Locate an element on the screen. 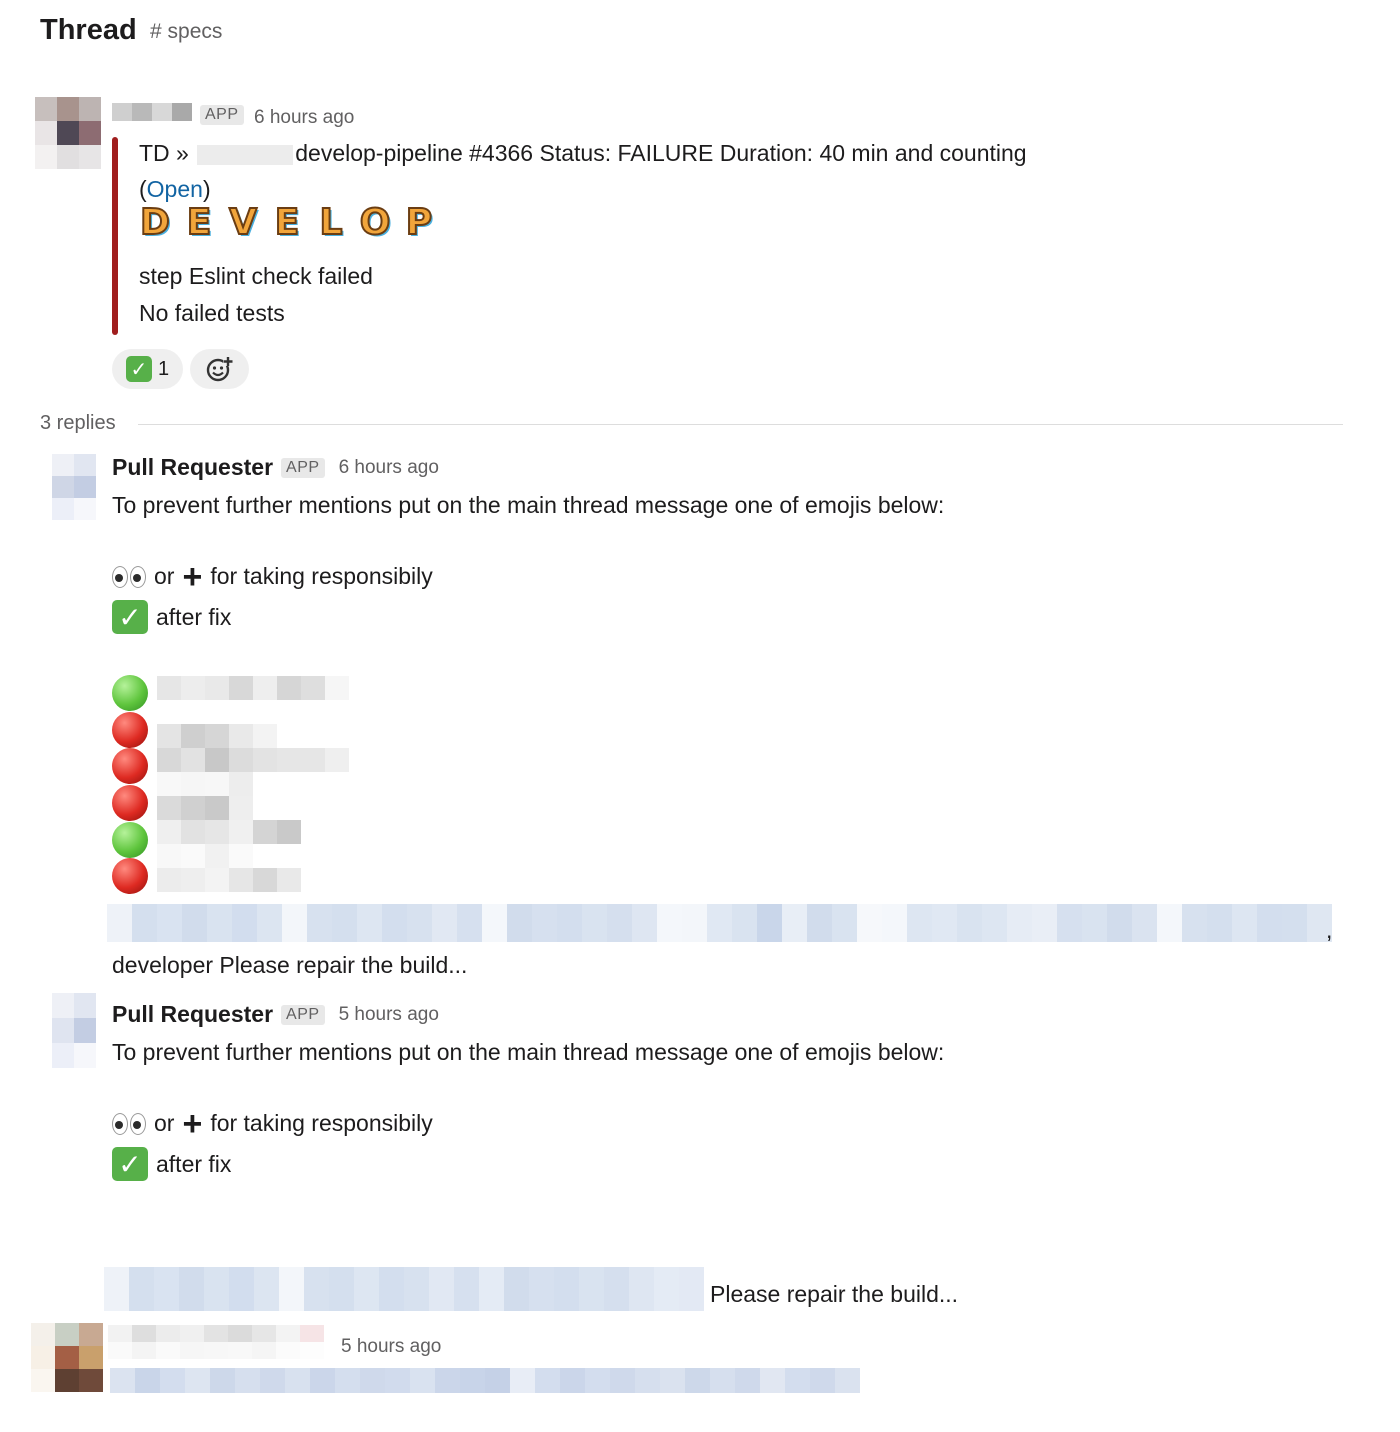 The height and width of the screenshot is (1432, 1400). develop-letter-icon: L is located at coordinates (331, 222).